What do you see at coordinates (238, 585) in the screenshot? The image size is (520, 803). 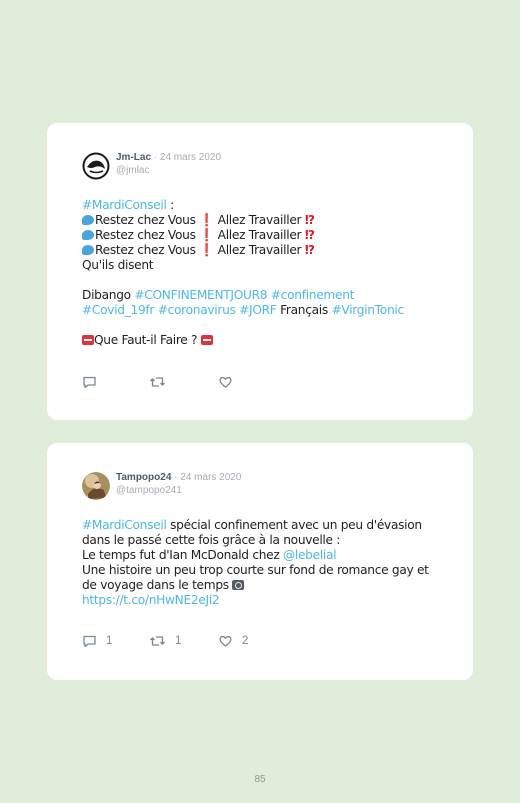 I see `camera-emoji` at bounding box center [238, 585].